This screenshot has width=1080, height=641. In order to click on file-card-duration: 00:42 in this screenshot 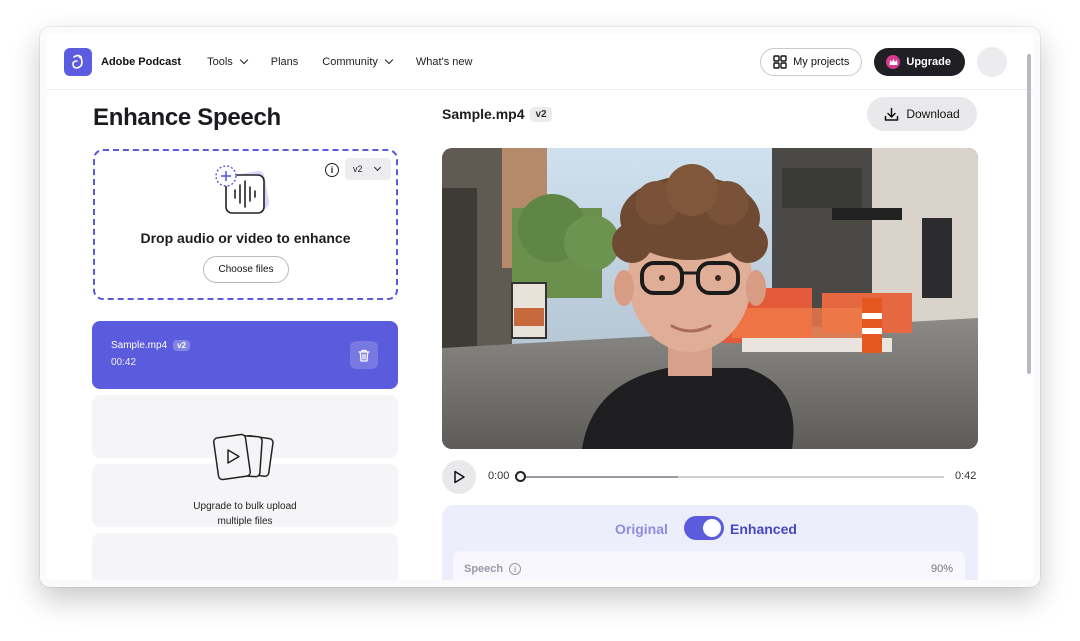, I will do `click(124, 362)`.